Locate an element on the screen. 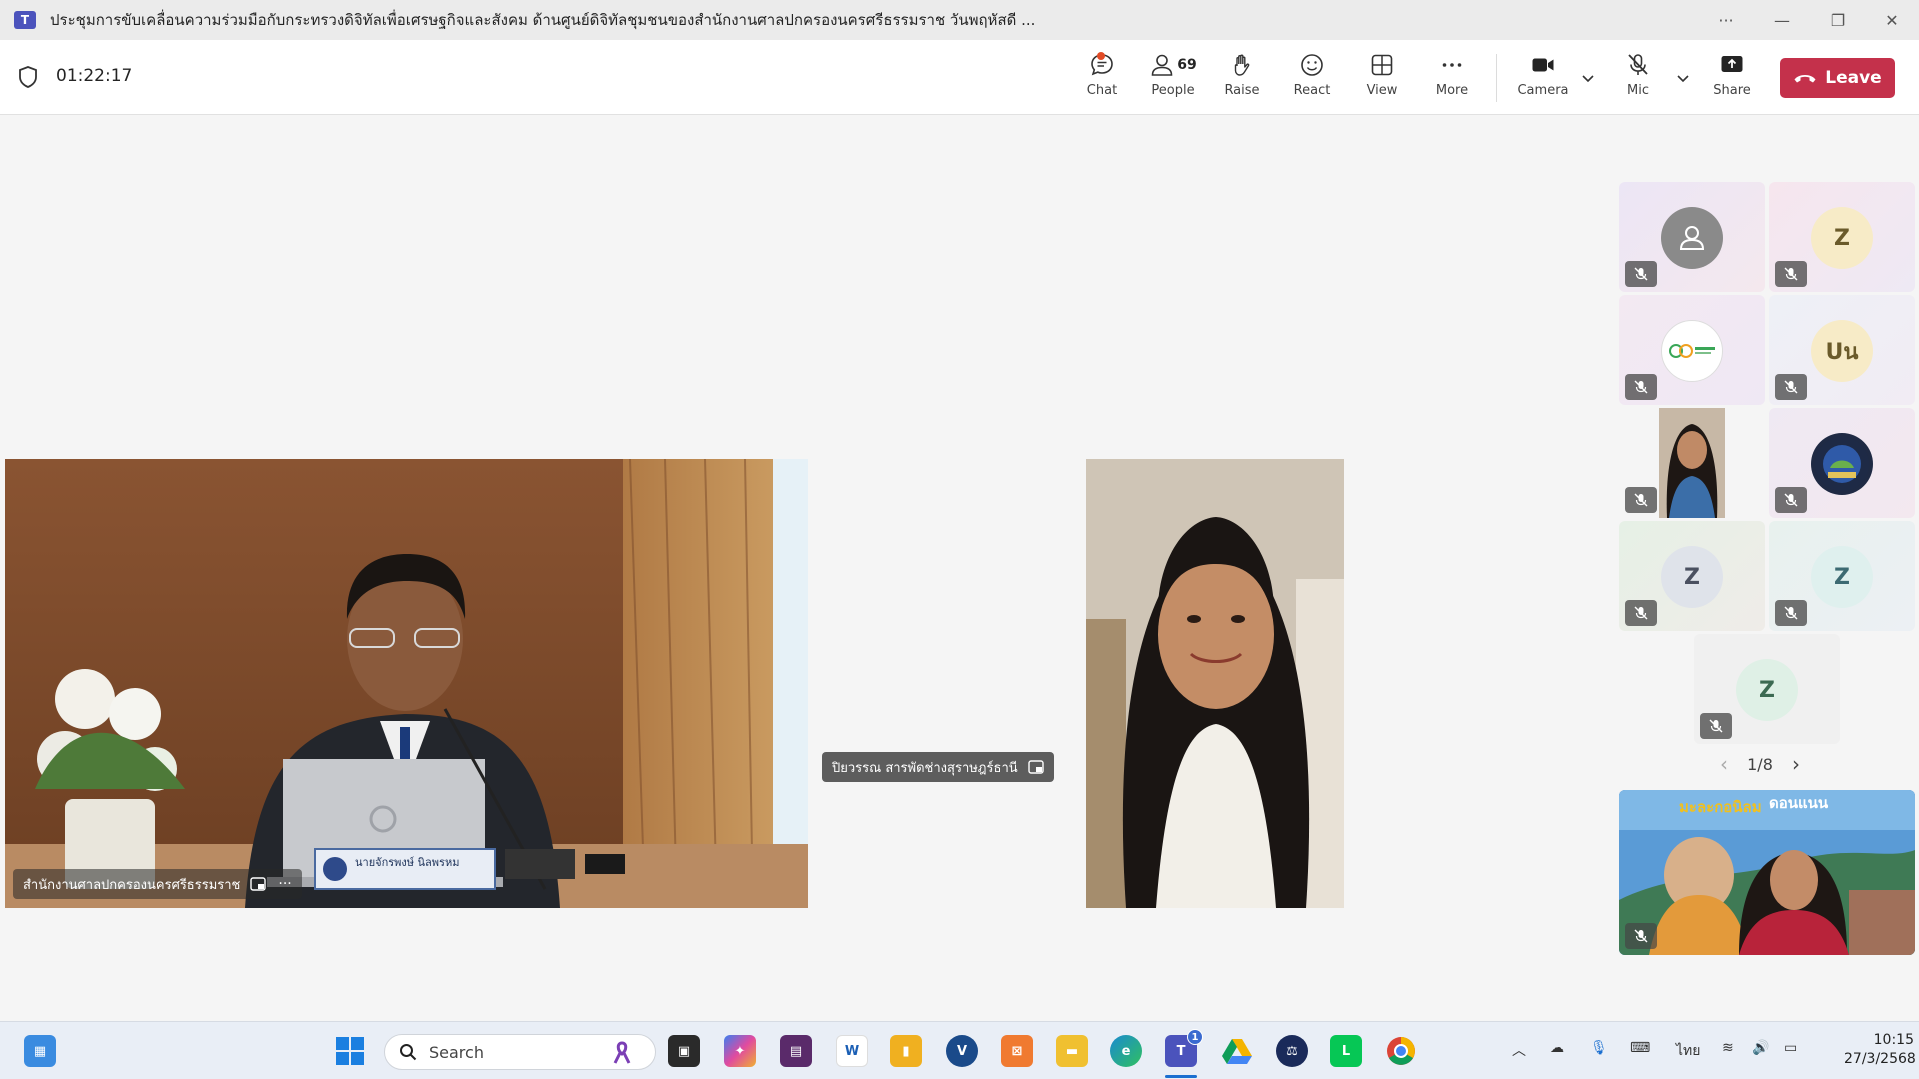 This screenshot has height=1079, width=1919. taskbar-search-box: Search is located at coordinates (520, 1052).